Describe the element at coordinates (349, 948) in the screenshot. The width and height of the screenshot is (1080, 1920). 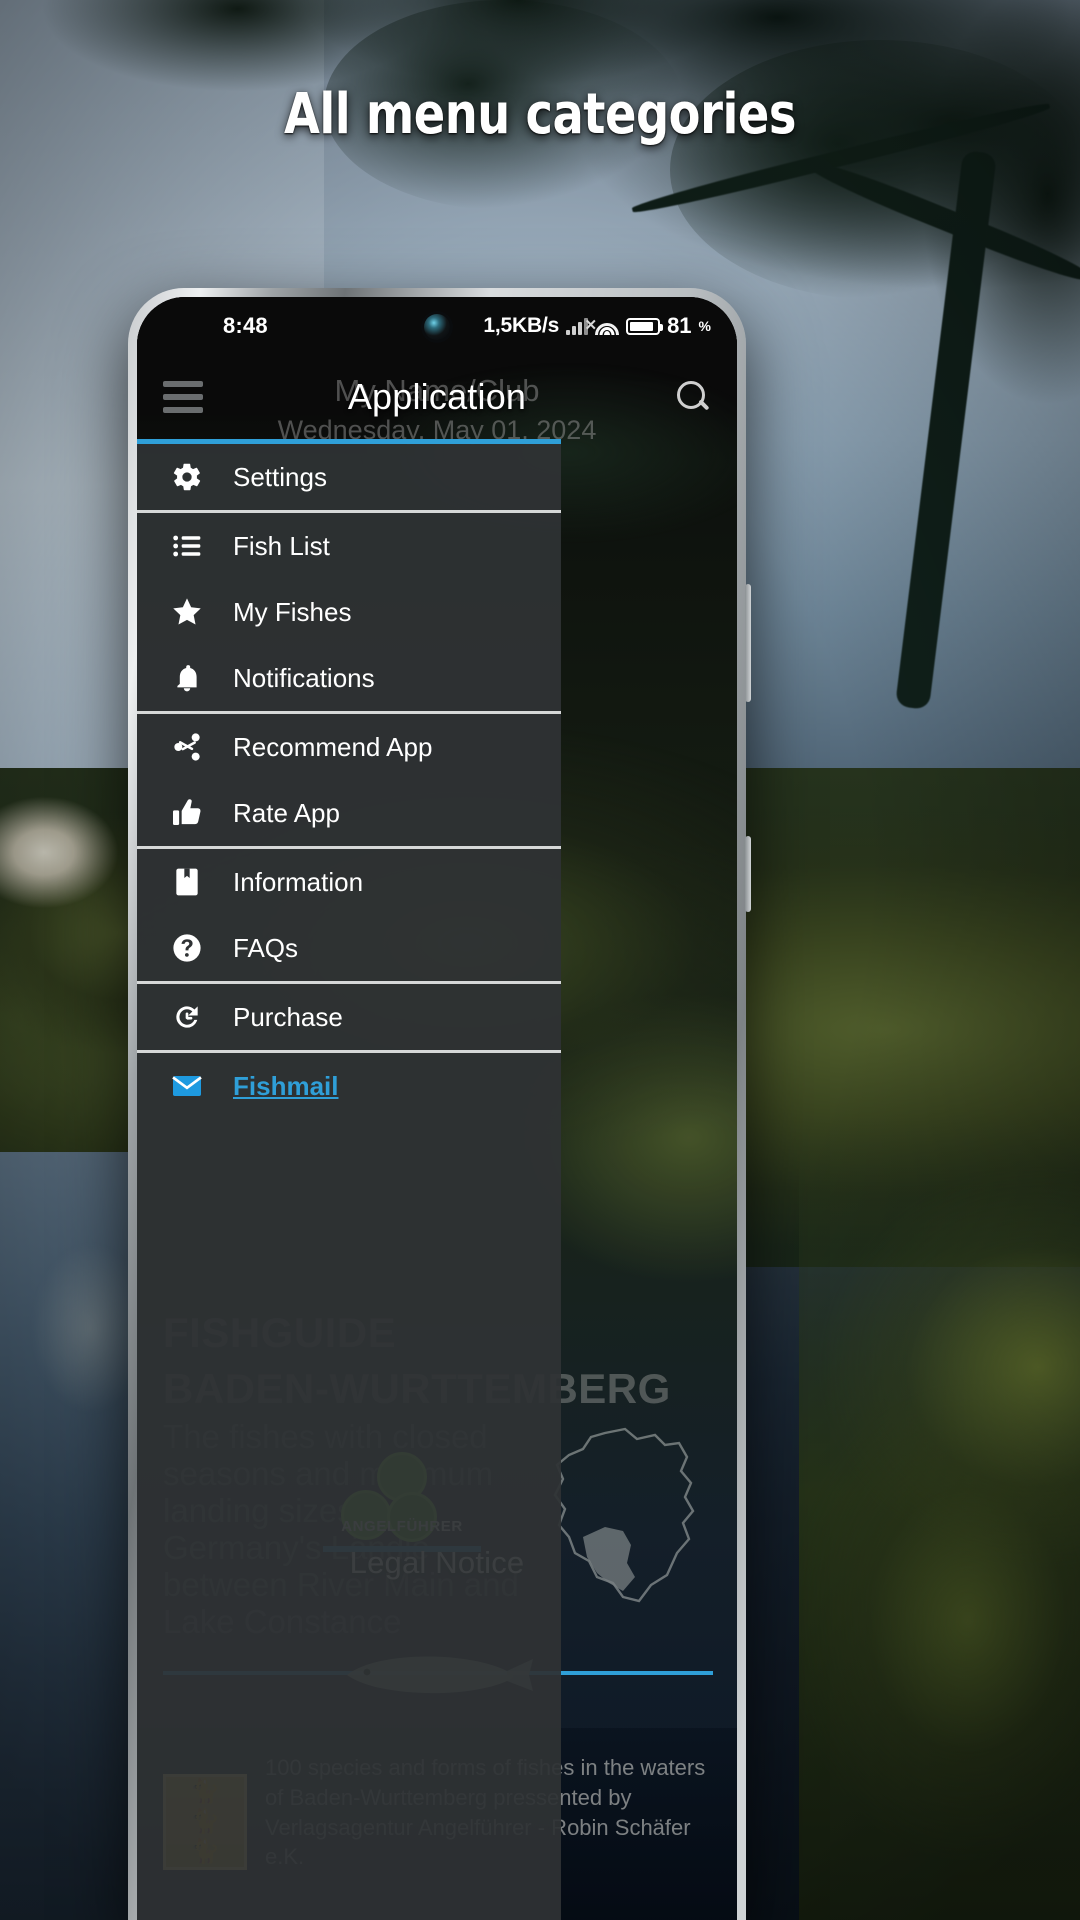
I see `menu-item-faqs: FAQs` at that location.